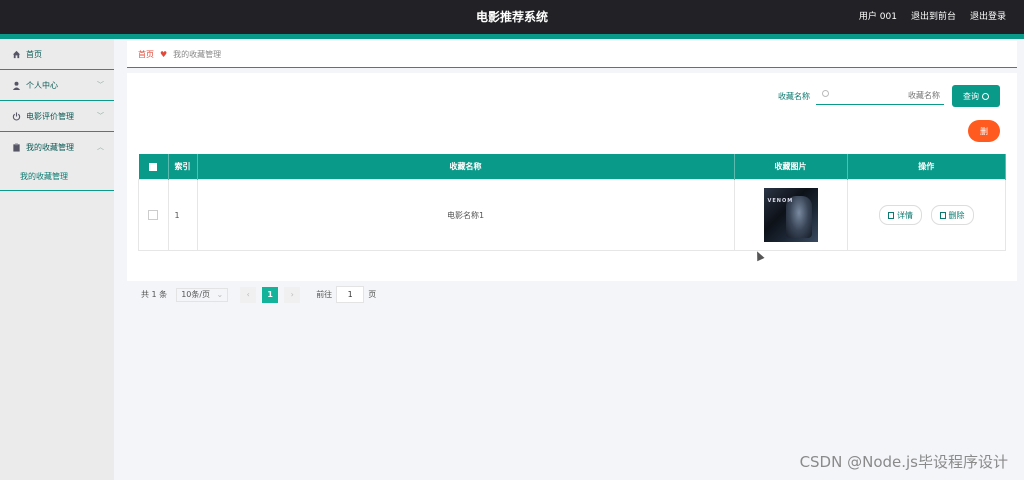  What do you see at coordinates (258, 294) in the screenshot?
I see `pagination: 共 1 条 10条/页 ⌄ ‹ 1 › 前往 页` at bounding box center [258, 294].